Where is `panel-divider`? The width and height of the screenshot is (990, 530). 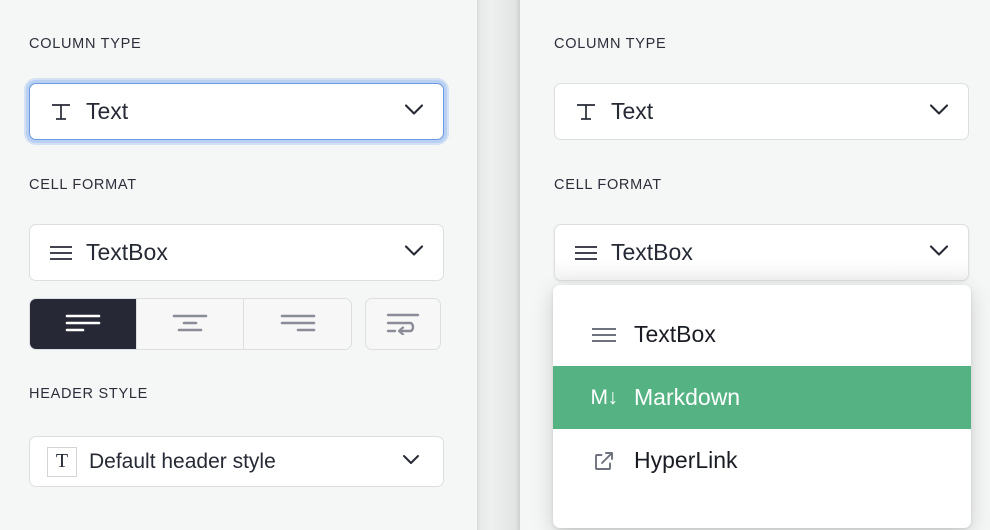
panel-divider is located at coordinates (498, 265).